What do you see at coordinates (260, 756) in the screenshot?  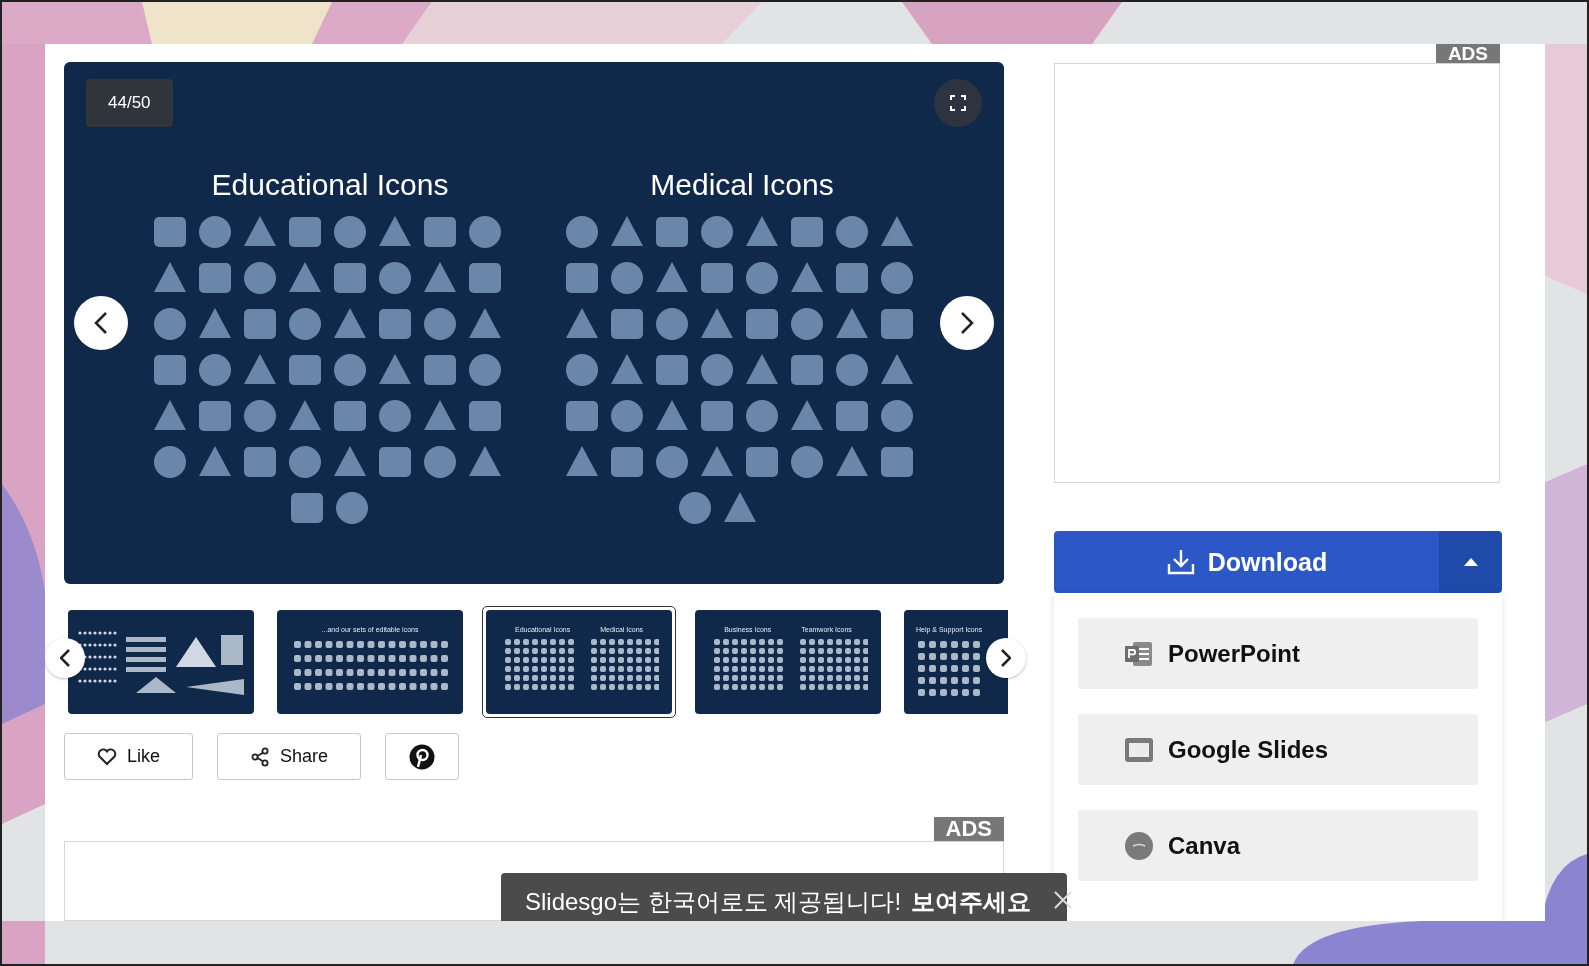 I see `share-icon` at bounding box center [260, 756].